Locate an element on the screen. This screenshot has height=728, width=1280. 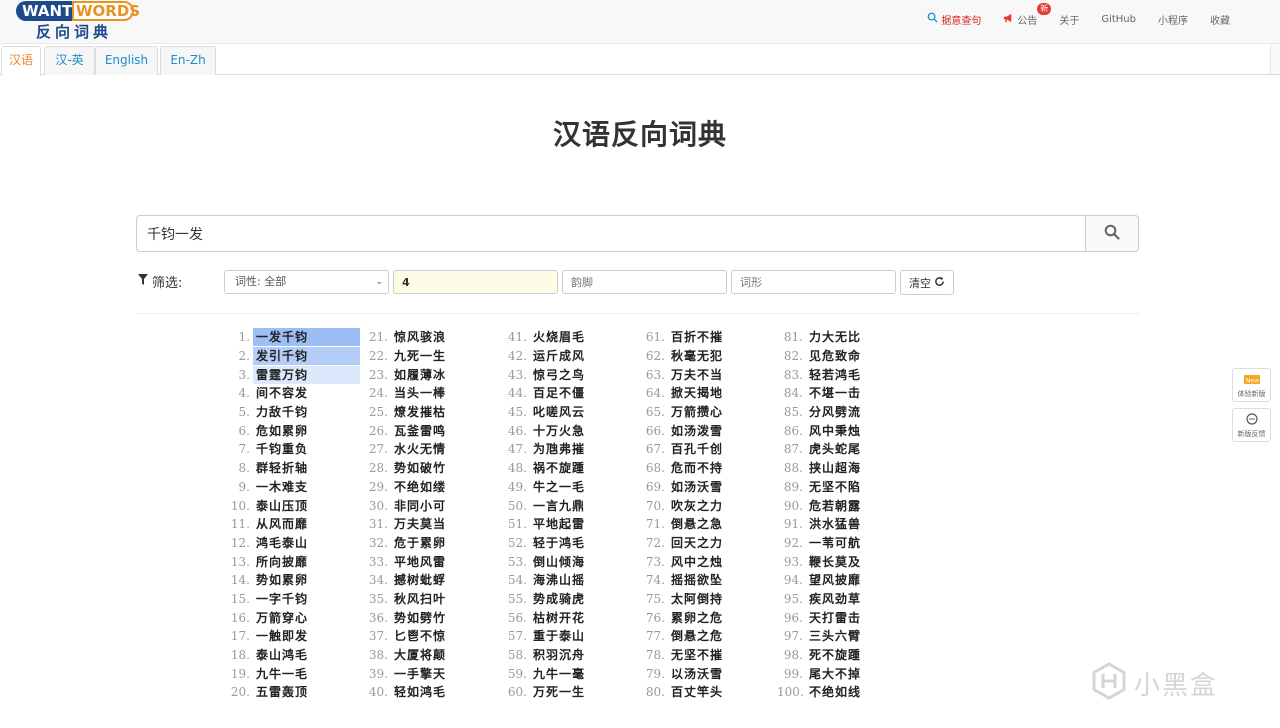
result-item: 64. 掀天揭地 is located at coordinates (715, 393).